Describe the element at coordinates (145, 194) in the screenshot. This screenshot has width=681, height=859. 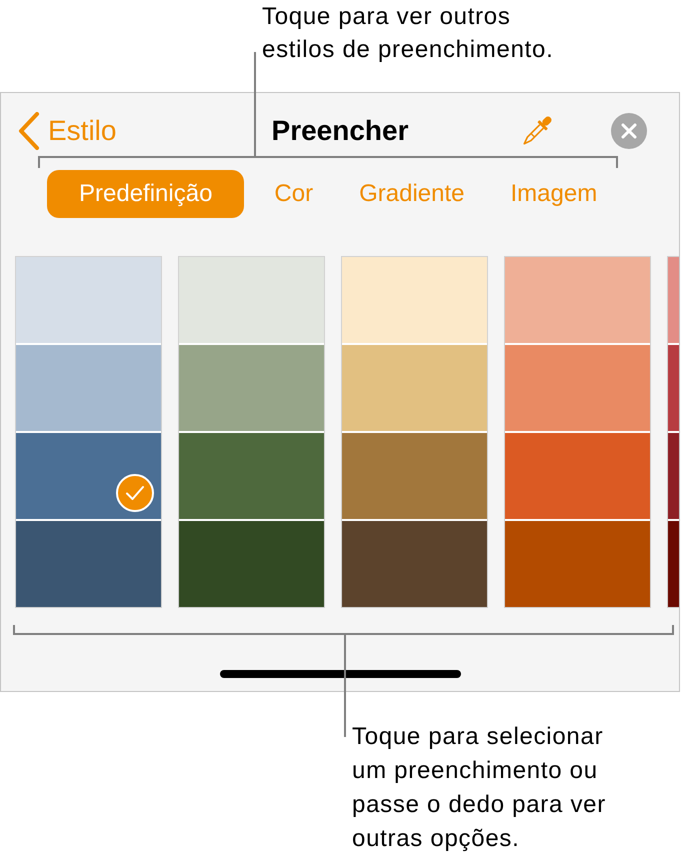
I see `segment-tab: Predefinição` at that location.